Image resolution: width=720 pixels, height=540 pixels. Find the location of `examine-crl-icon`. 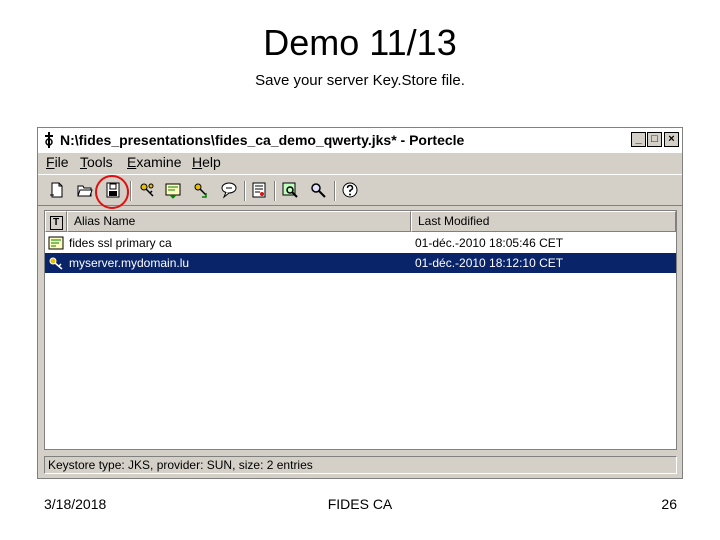

examine-crl-icon is located at coordinates (290, 190).